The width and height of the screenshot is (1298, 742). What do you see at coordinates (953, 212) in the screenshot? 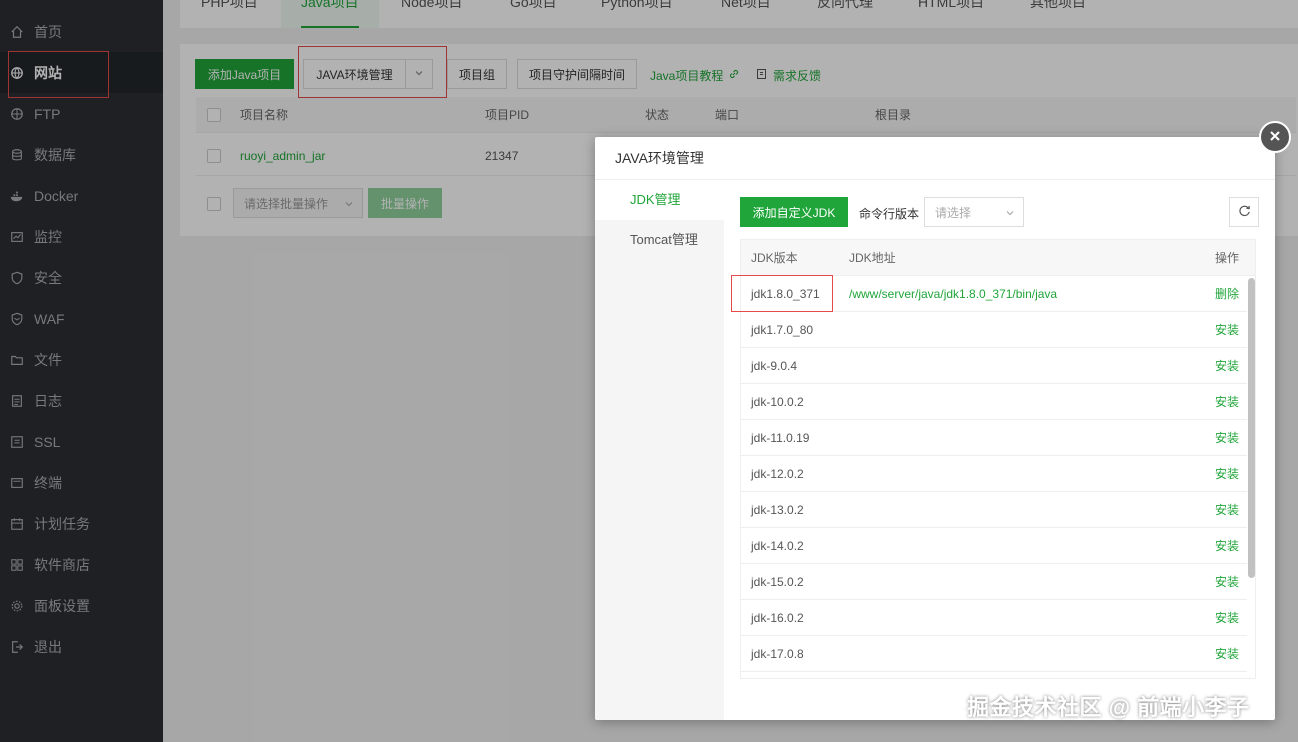
I see `cmd-version-placeholder: 请选择` at bounding box center [953, 212].